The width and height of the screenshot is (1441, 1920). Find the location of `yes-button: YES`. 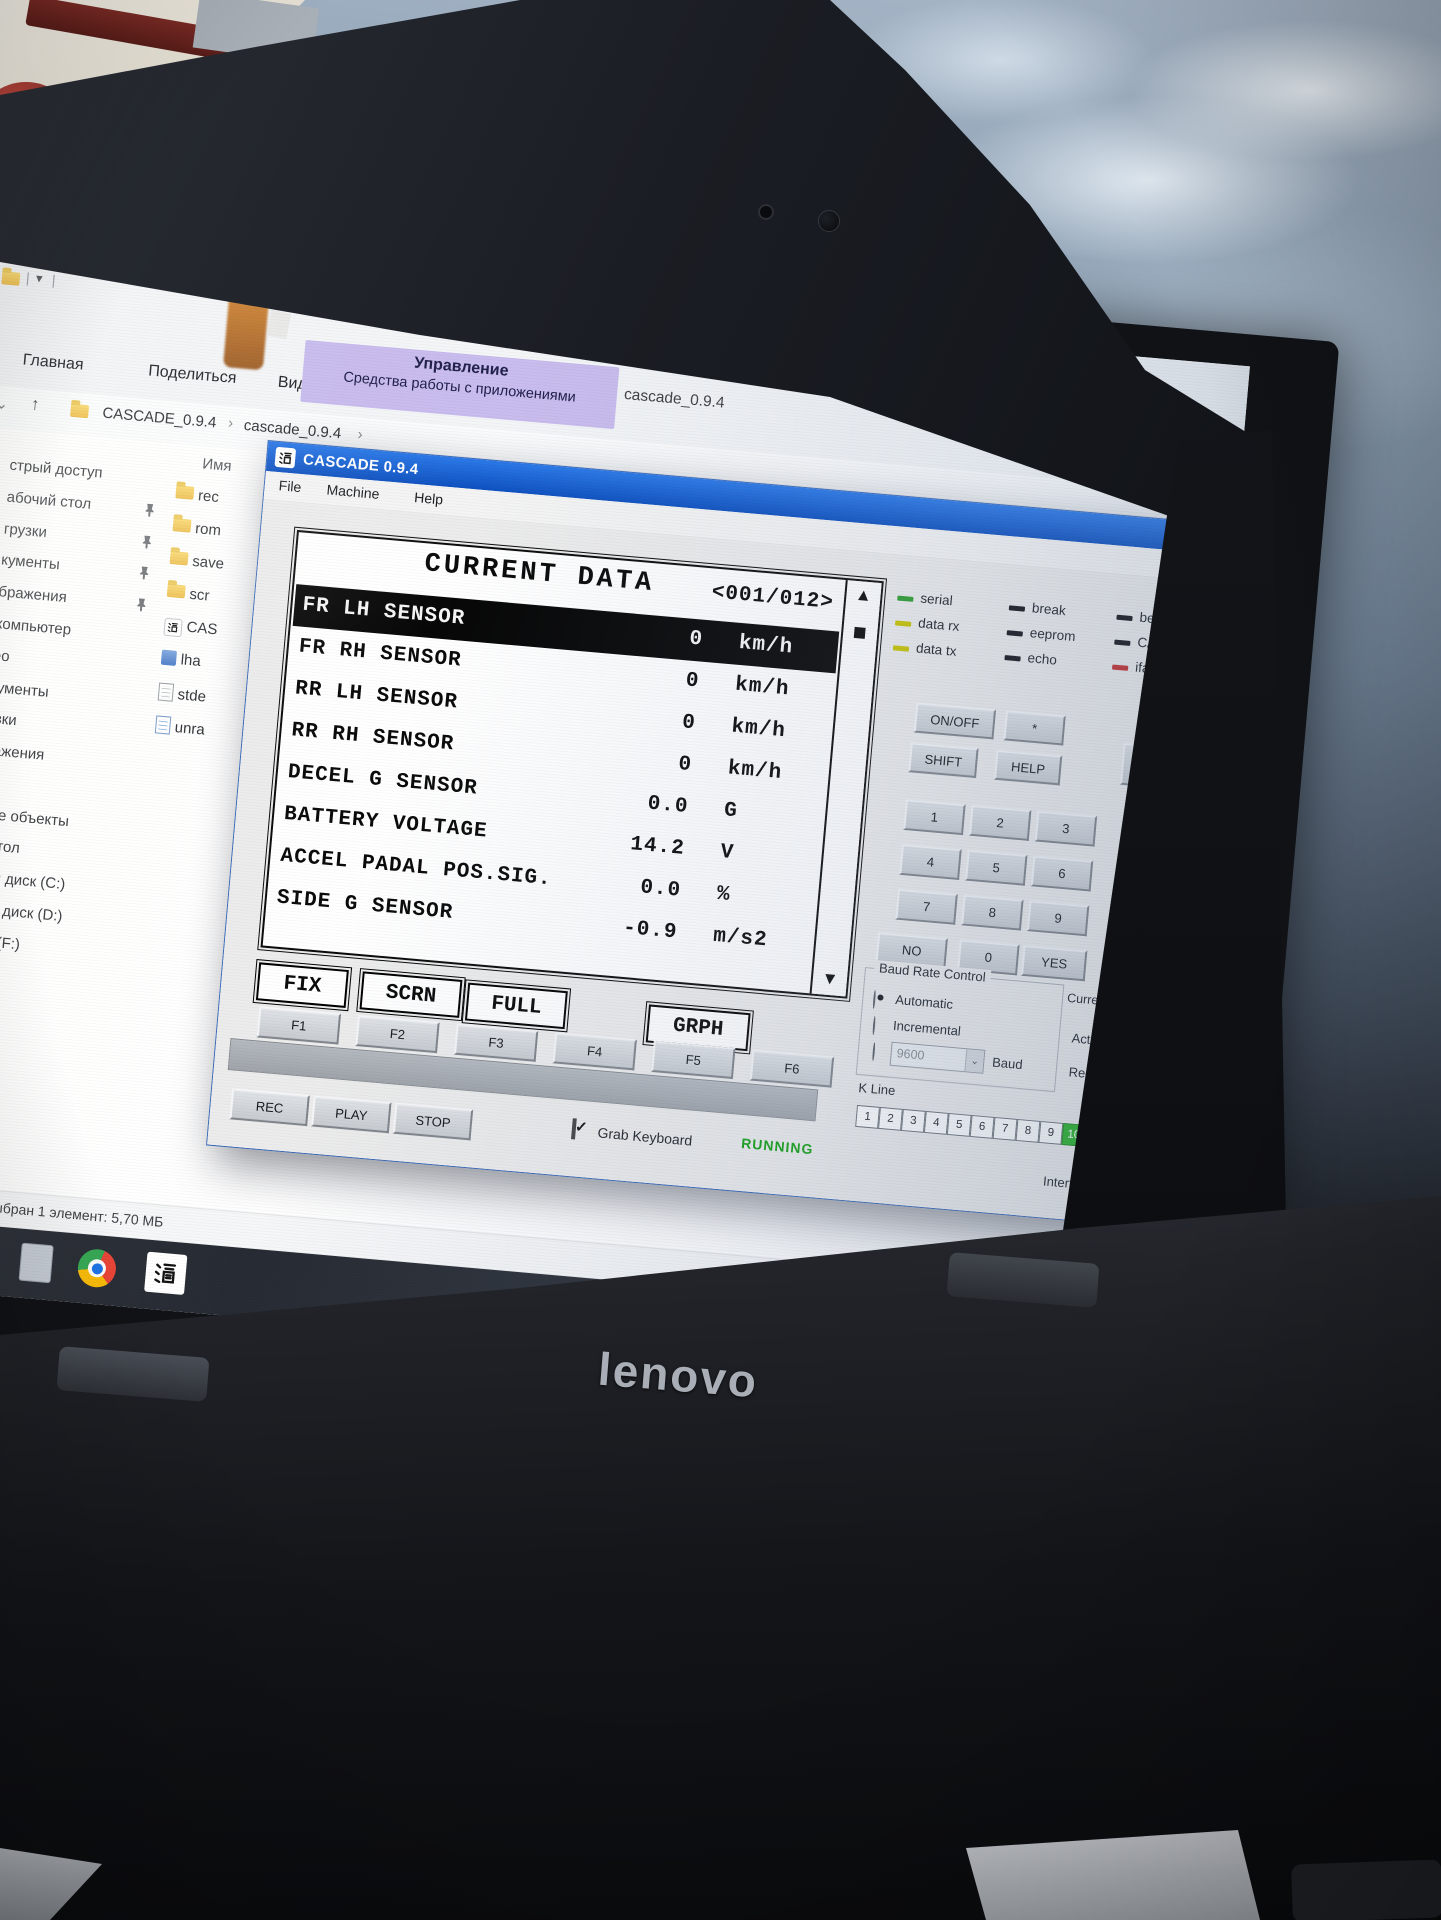

yes-button: YES is located at coordinates (1054, 963).